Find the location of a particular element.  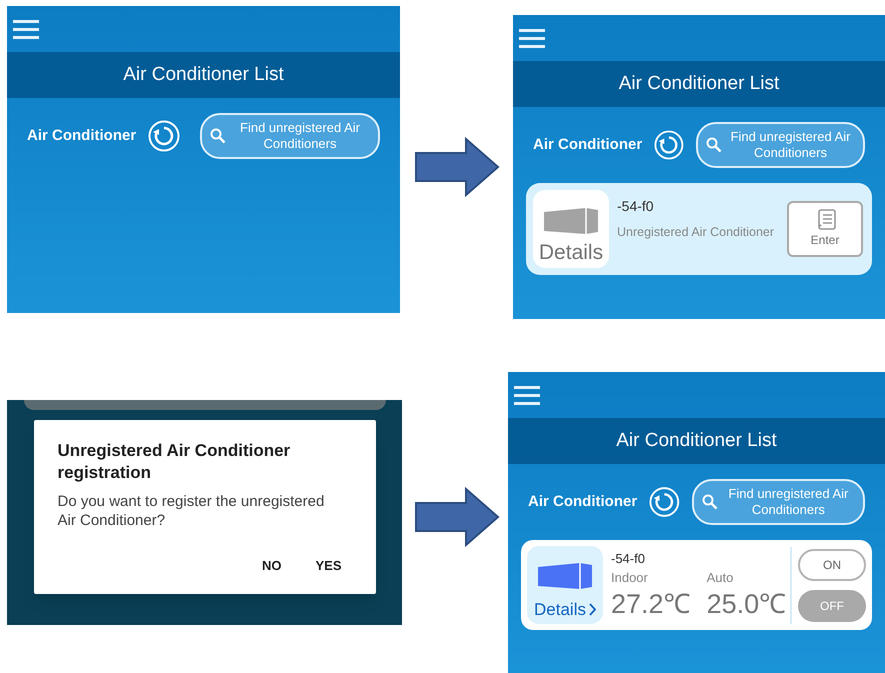

mode-label: Auto is located at coordinates (720, 578).